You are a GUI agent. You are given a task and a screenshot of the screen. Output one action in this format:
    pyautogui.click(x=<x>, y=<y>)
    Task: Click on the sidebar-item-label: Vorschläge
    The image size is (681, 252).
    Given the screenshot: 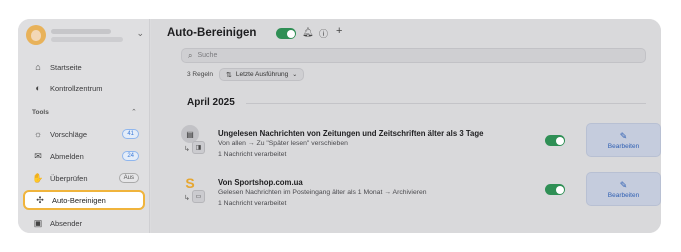 What is the action you would take?
    pyautogui.click(x=69, y=134)
    